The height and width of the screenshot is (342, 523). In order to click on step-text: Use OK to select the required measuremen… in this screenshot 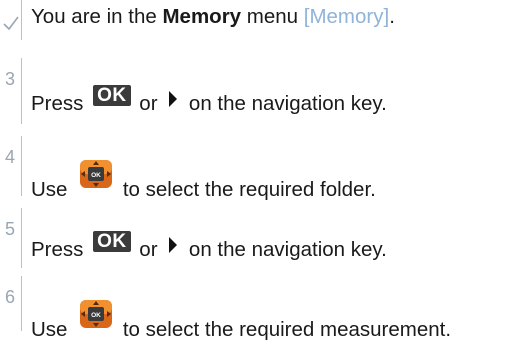, I will do `click(241, 321)`.